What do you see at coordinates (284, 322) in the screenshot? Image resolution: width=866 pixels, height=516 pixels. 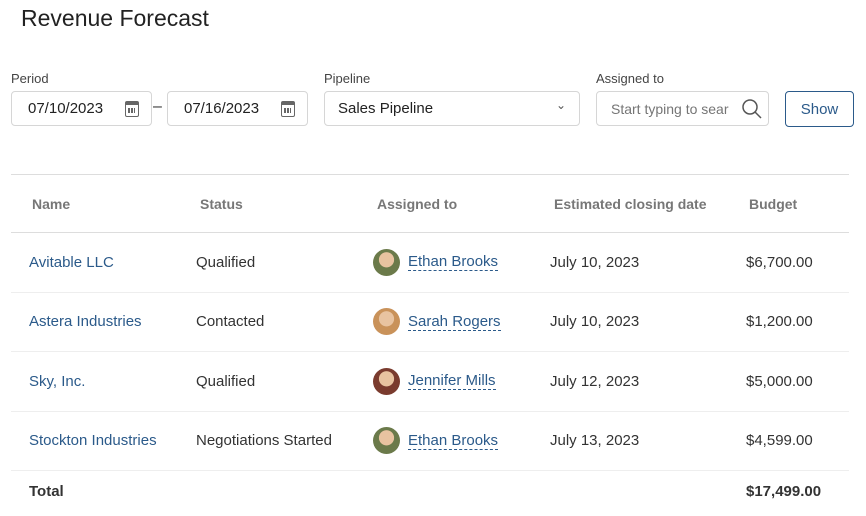 I see `status-cell: Contacted` at bounding box center [284, 322].